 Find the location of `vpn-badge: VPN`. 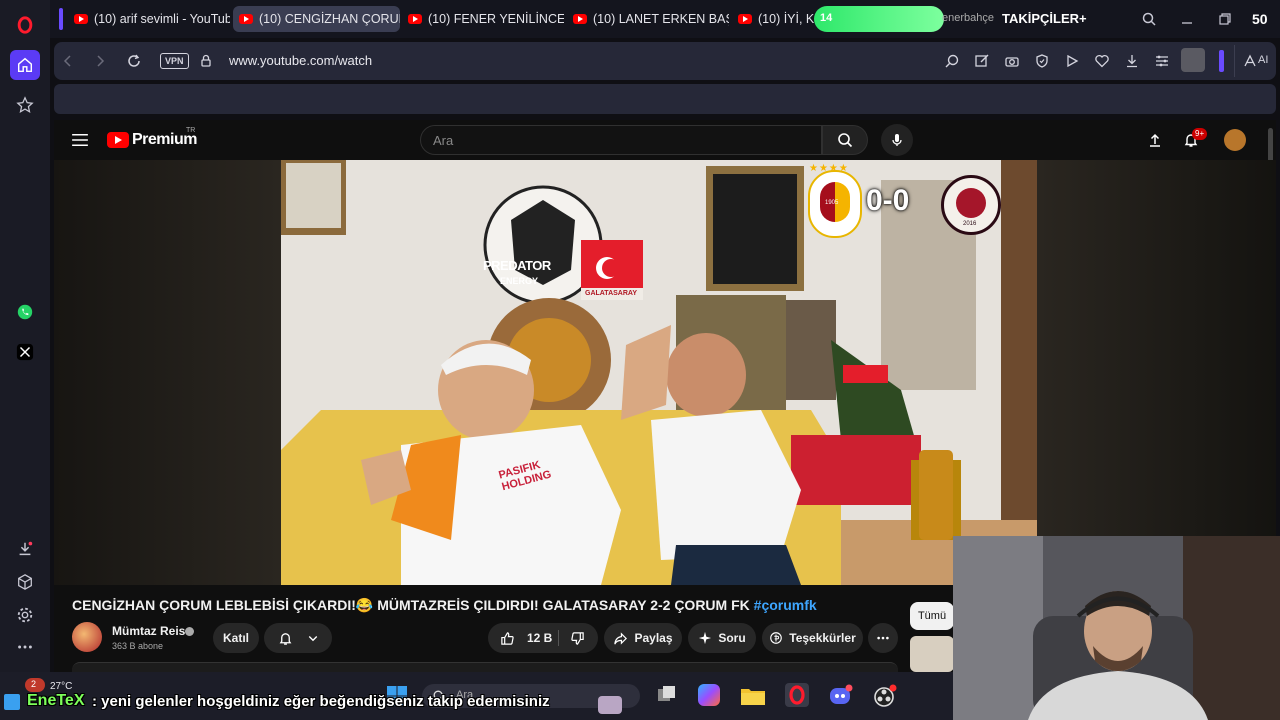

vpn-badge: VPN is located at coordinates (174, 61).